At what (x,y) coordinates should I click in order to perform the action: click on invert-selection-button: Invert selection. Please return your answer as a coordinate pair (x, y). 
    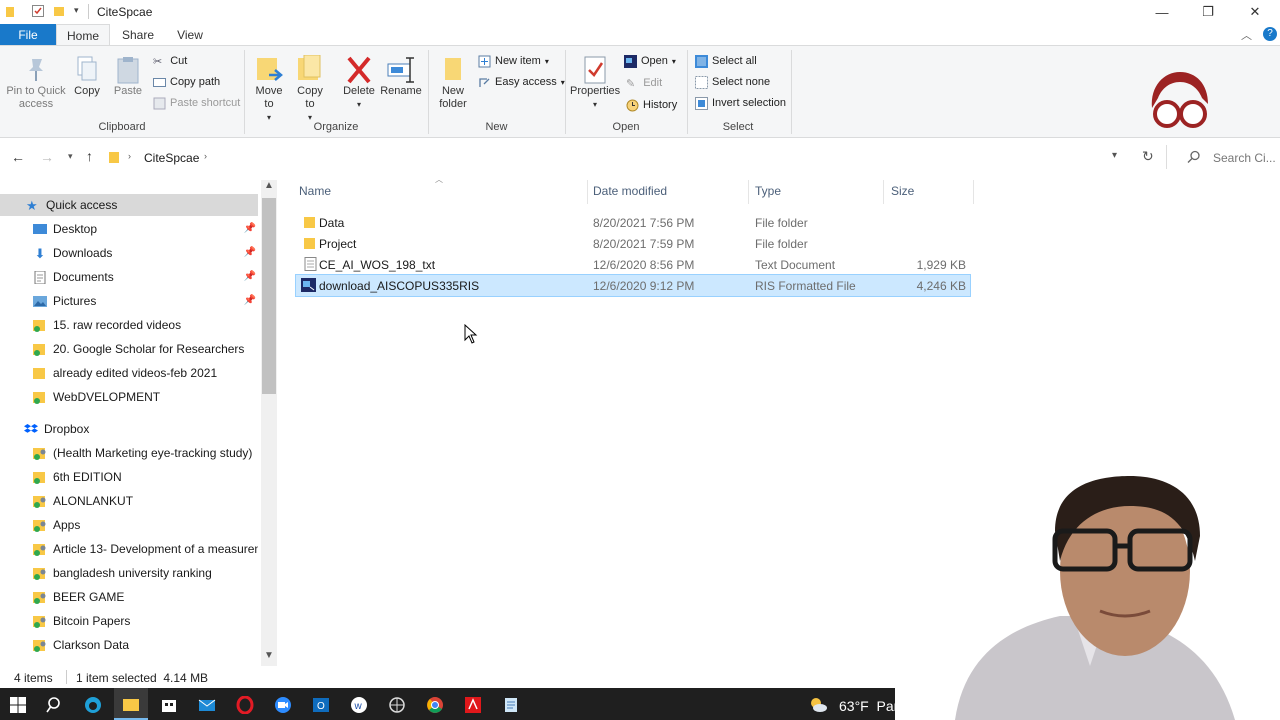
    Looking at the image, I should click on (740, 103).